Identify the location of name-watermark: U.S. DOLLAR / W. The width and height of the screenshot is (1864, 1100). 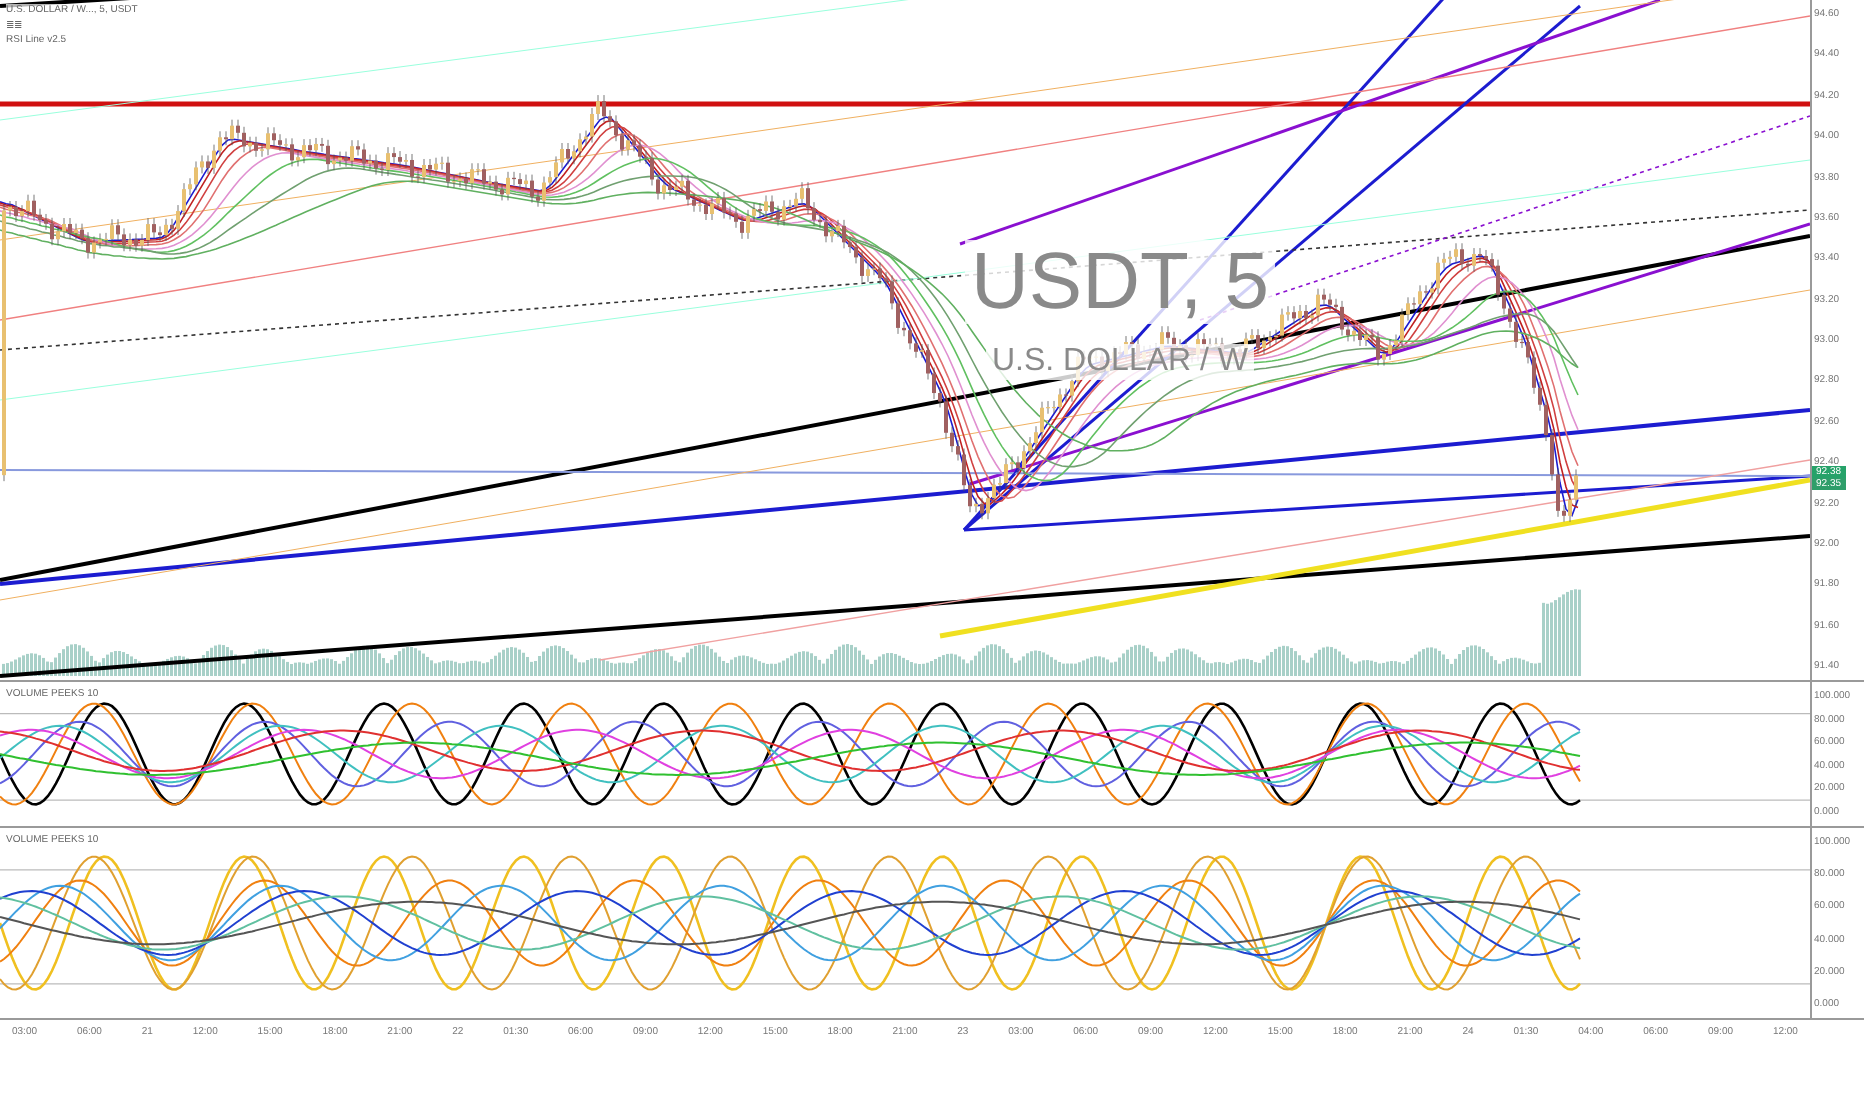
(1120, 362).